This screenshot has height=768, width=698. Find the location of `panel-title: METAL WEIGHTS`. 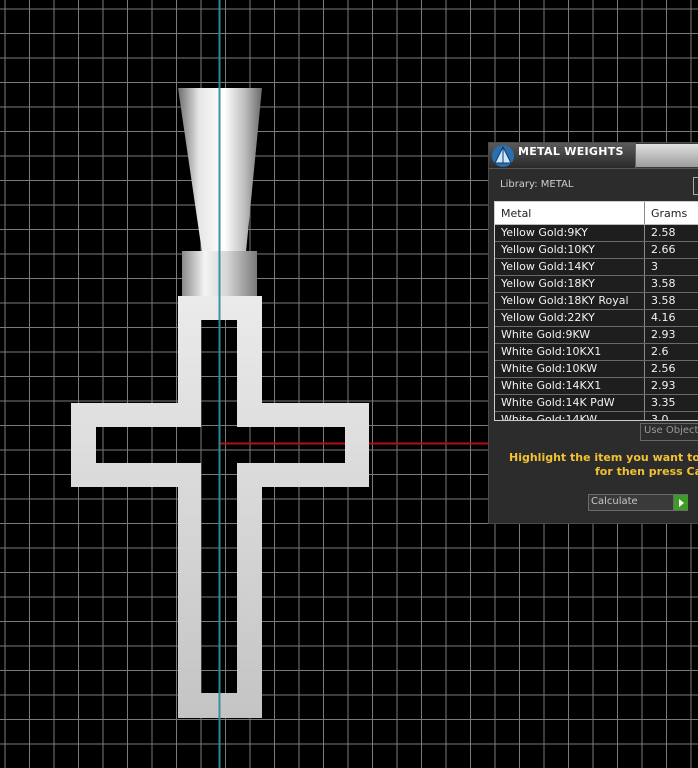

panel-title: METAL WEIGHTS is located at coordinates (571, 151).